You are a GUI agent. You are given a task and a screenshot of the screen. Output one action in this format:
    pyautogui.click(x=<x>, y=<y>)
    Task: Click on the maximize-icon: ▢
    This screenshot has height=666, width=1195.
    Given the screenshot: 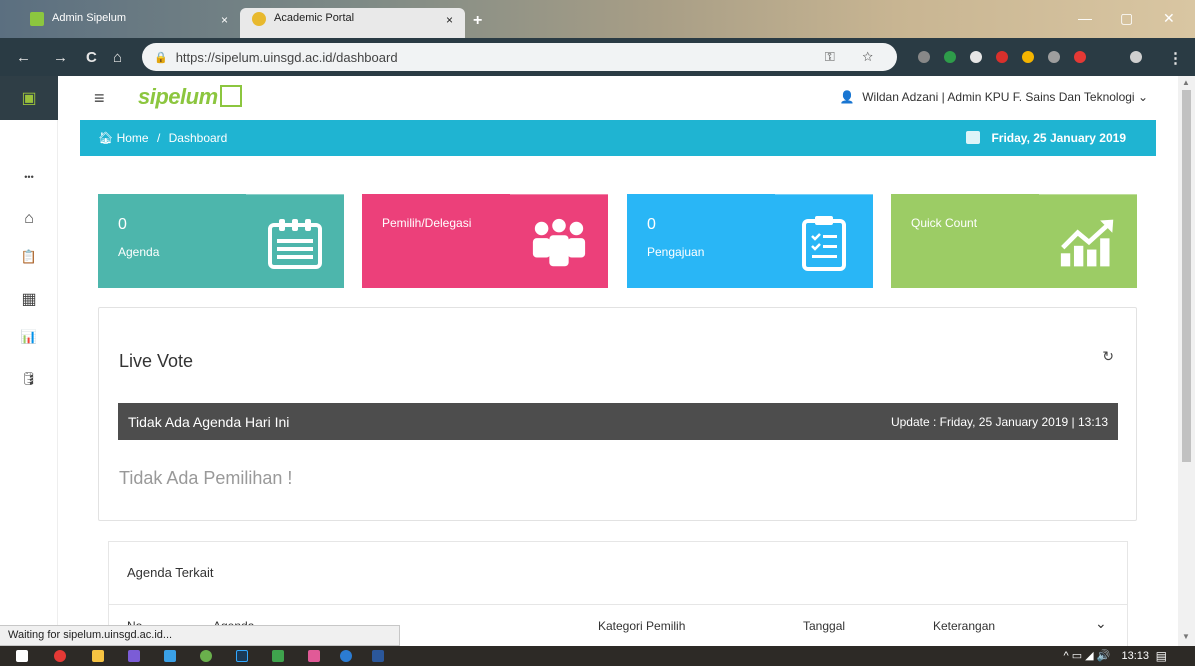 What is the action you would take?
    pyautogui.click(x=1126, y=18)
    